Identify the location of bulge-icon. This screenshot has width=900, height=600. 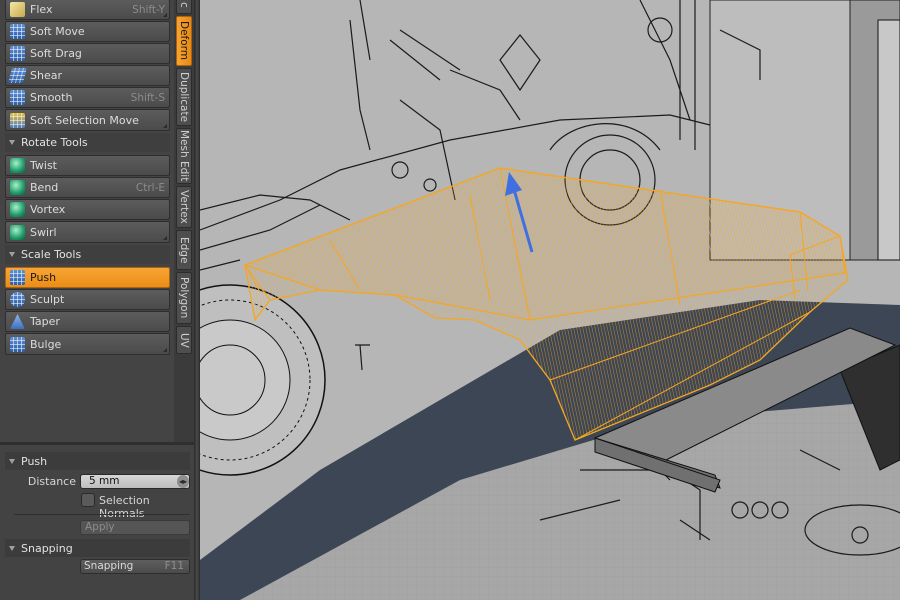
(17, 344).